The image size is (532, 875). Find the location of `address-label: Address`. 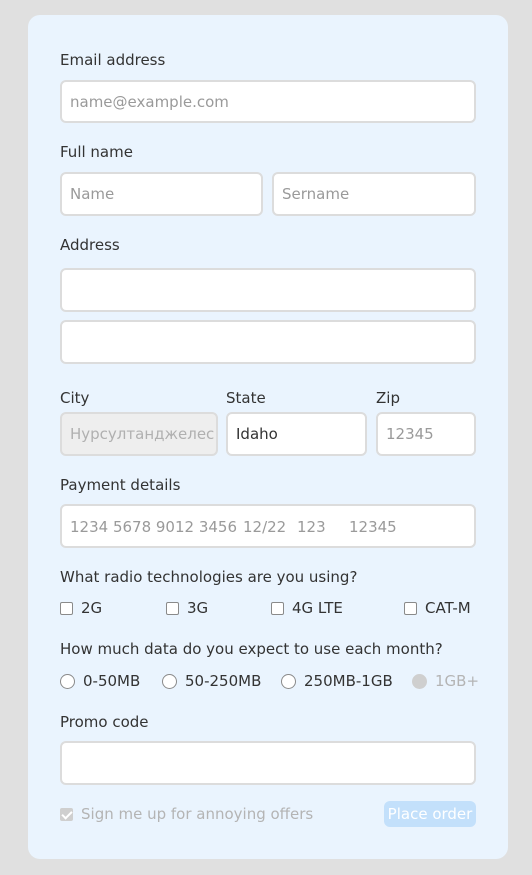

address-label: Address is located at coordinates (90, 245).